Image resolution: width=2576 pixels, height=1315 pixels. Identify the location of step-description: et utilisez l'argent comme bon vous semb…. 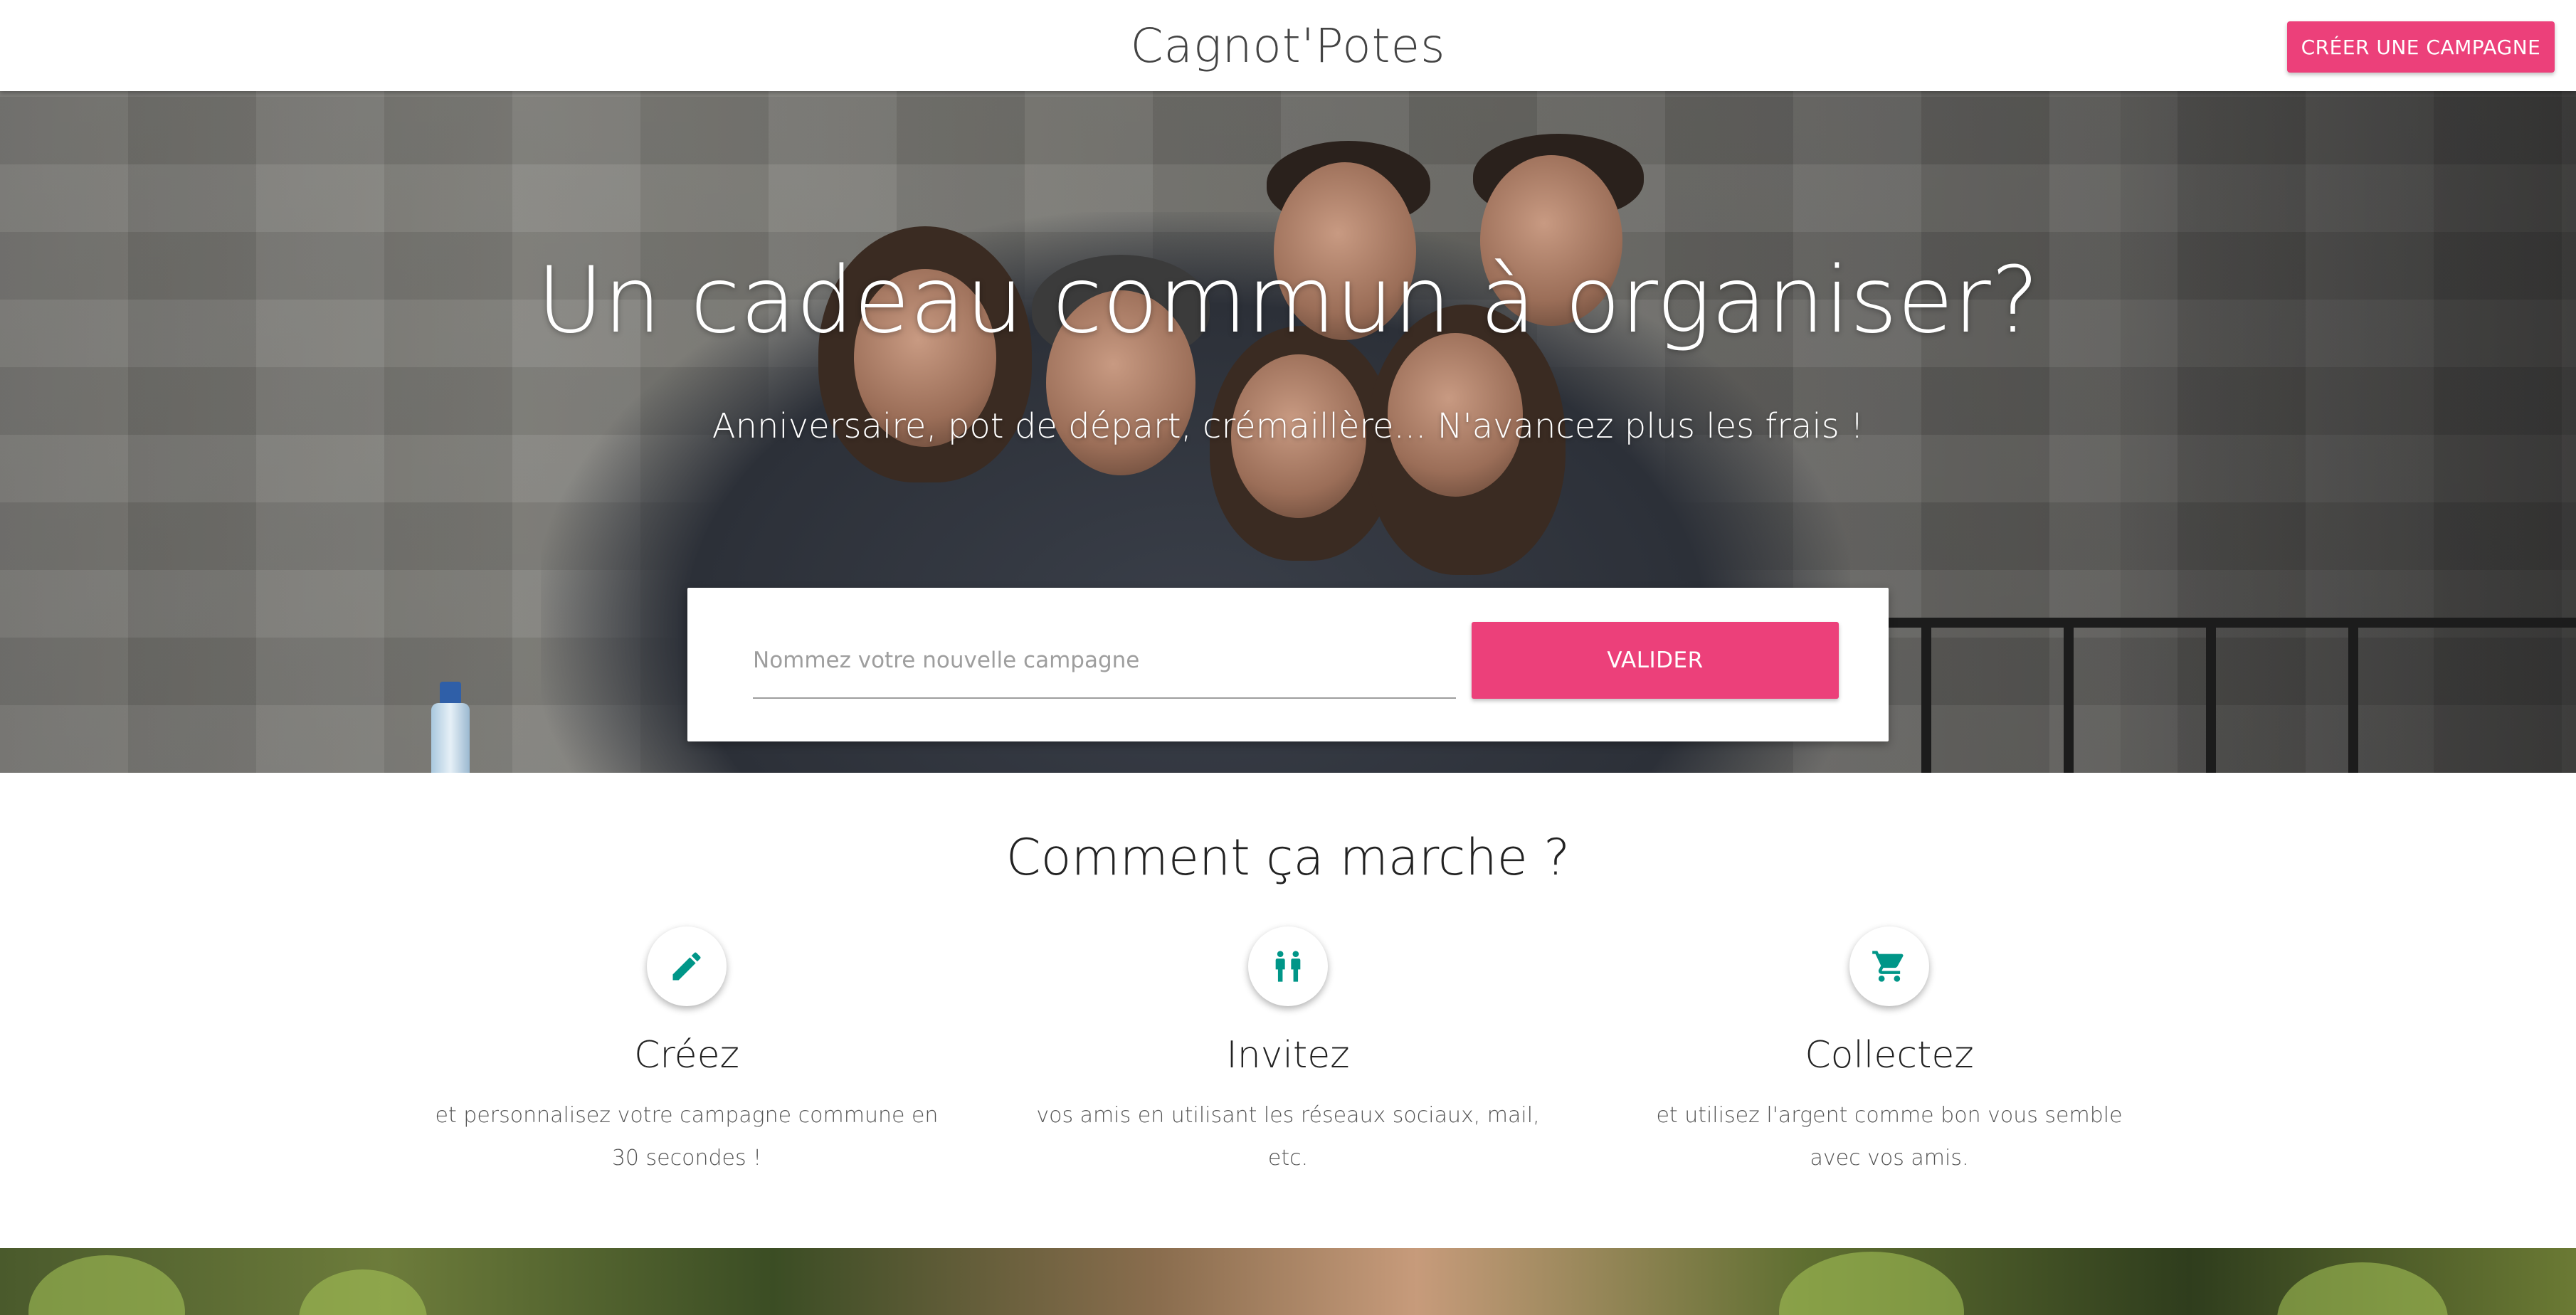
(1889, 1137).